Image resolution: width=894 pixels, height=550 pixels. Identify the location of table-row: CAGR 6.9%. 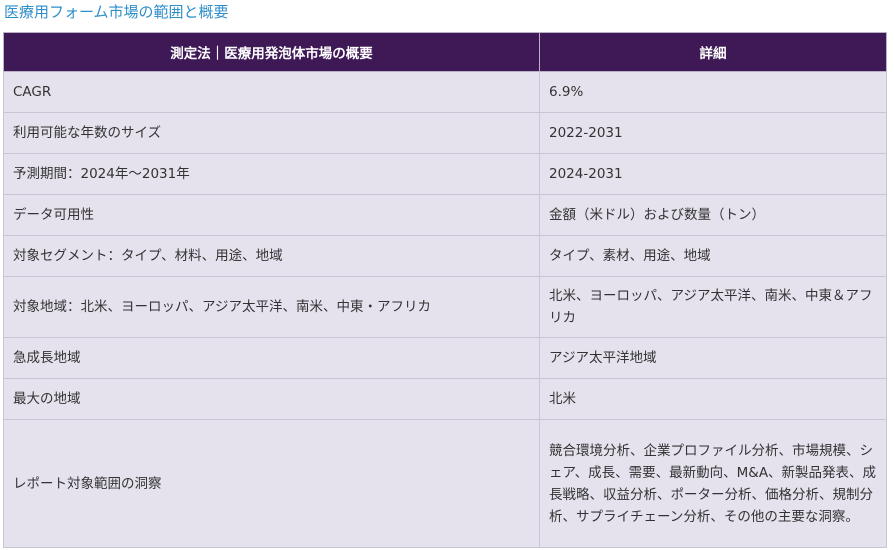
(445, 92).